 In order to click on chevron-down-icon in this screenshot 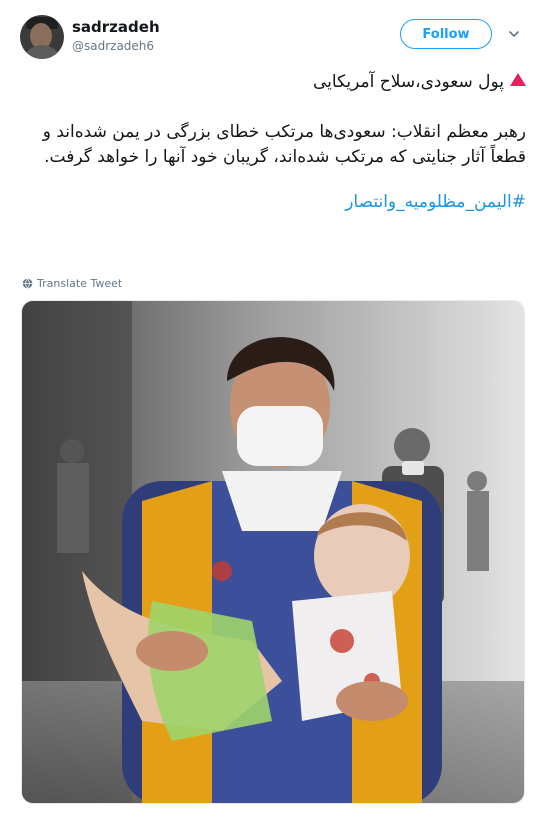, I will do `click(514, 34)`.